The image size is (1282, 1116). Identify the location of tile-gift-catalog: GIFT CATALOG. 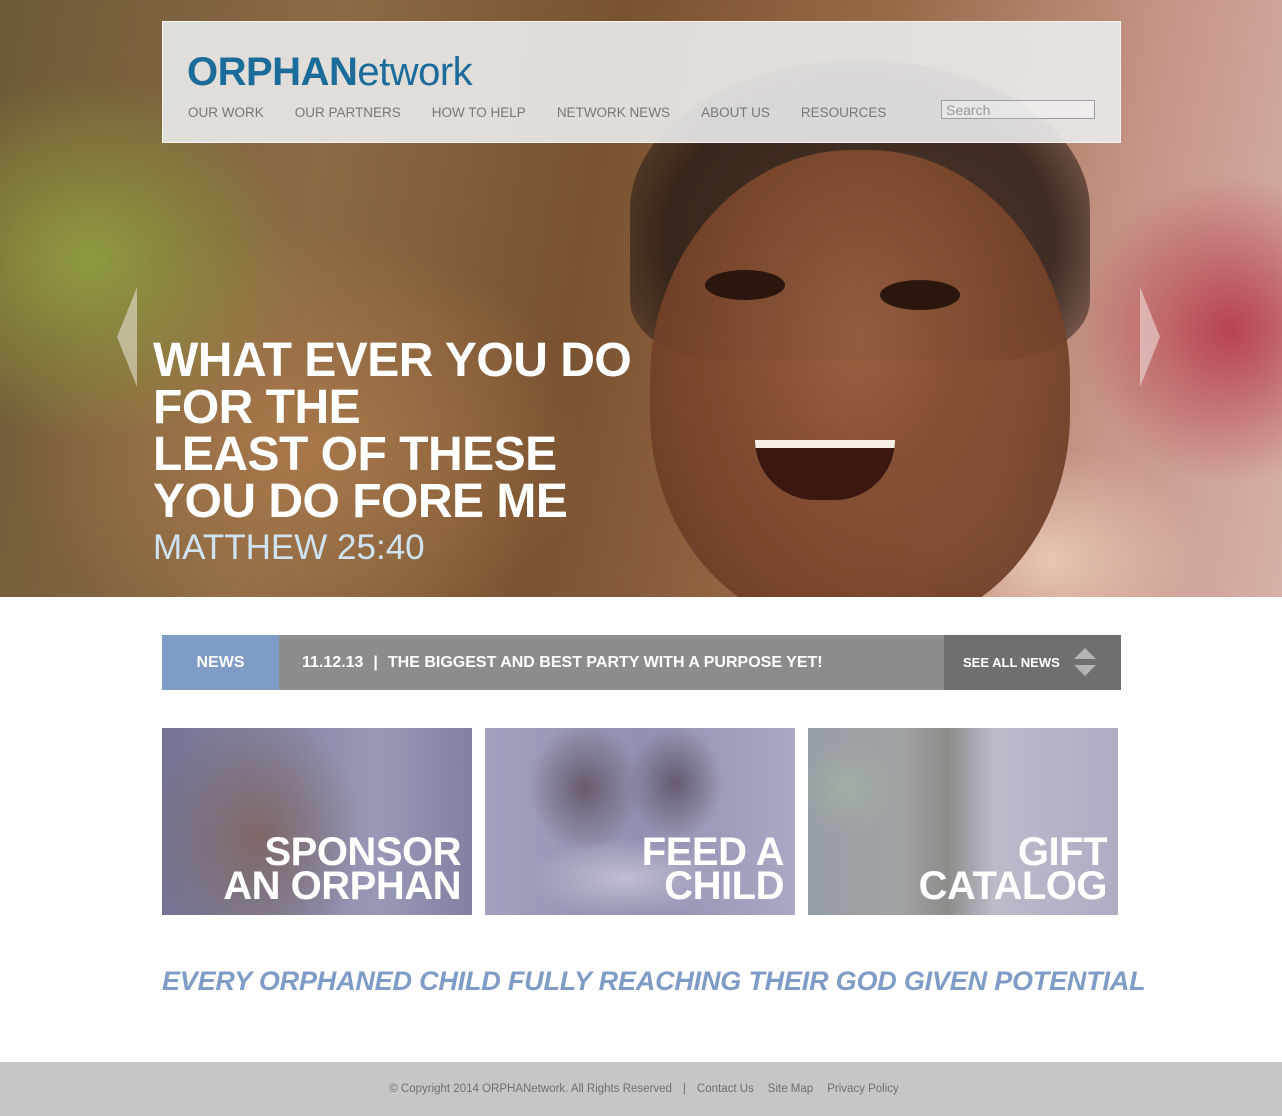
(963, 821).